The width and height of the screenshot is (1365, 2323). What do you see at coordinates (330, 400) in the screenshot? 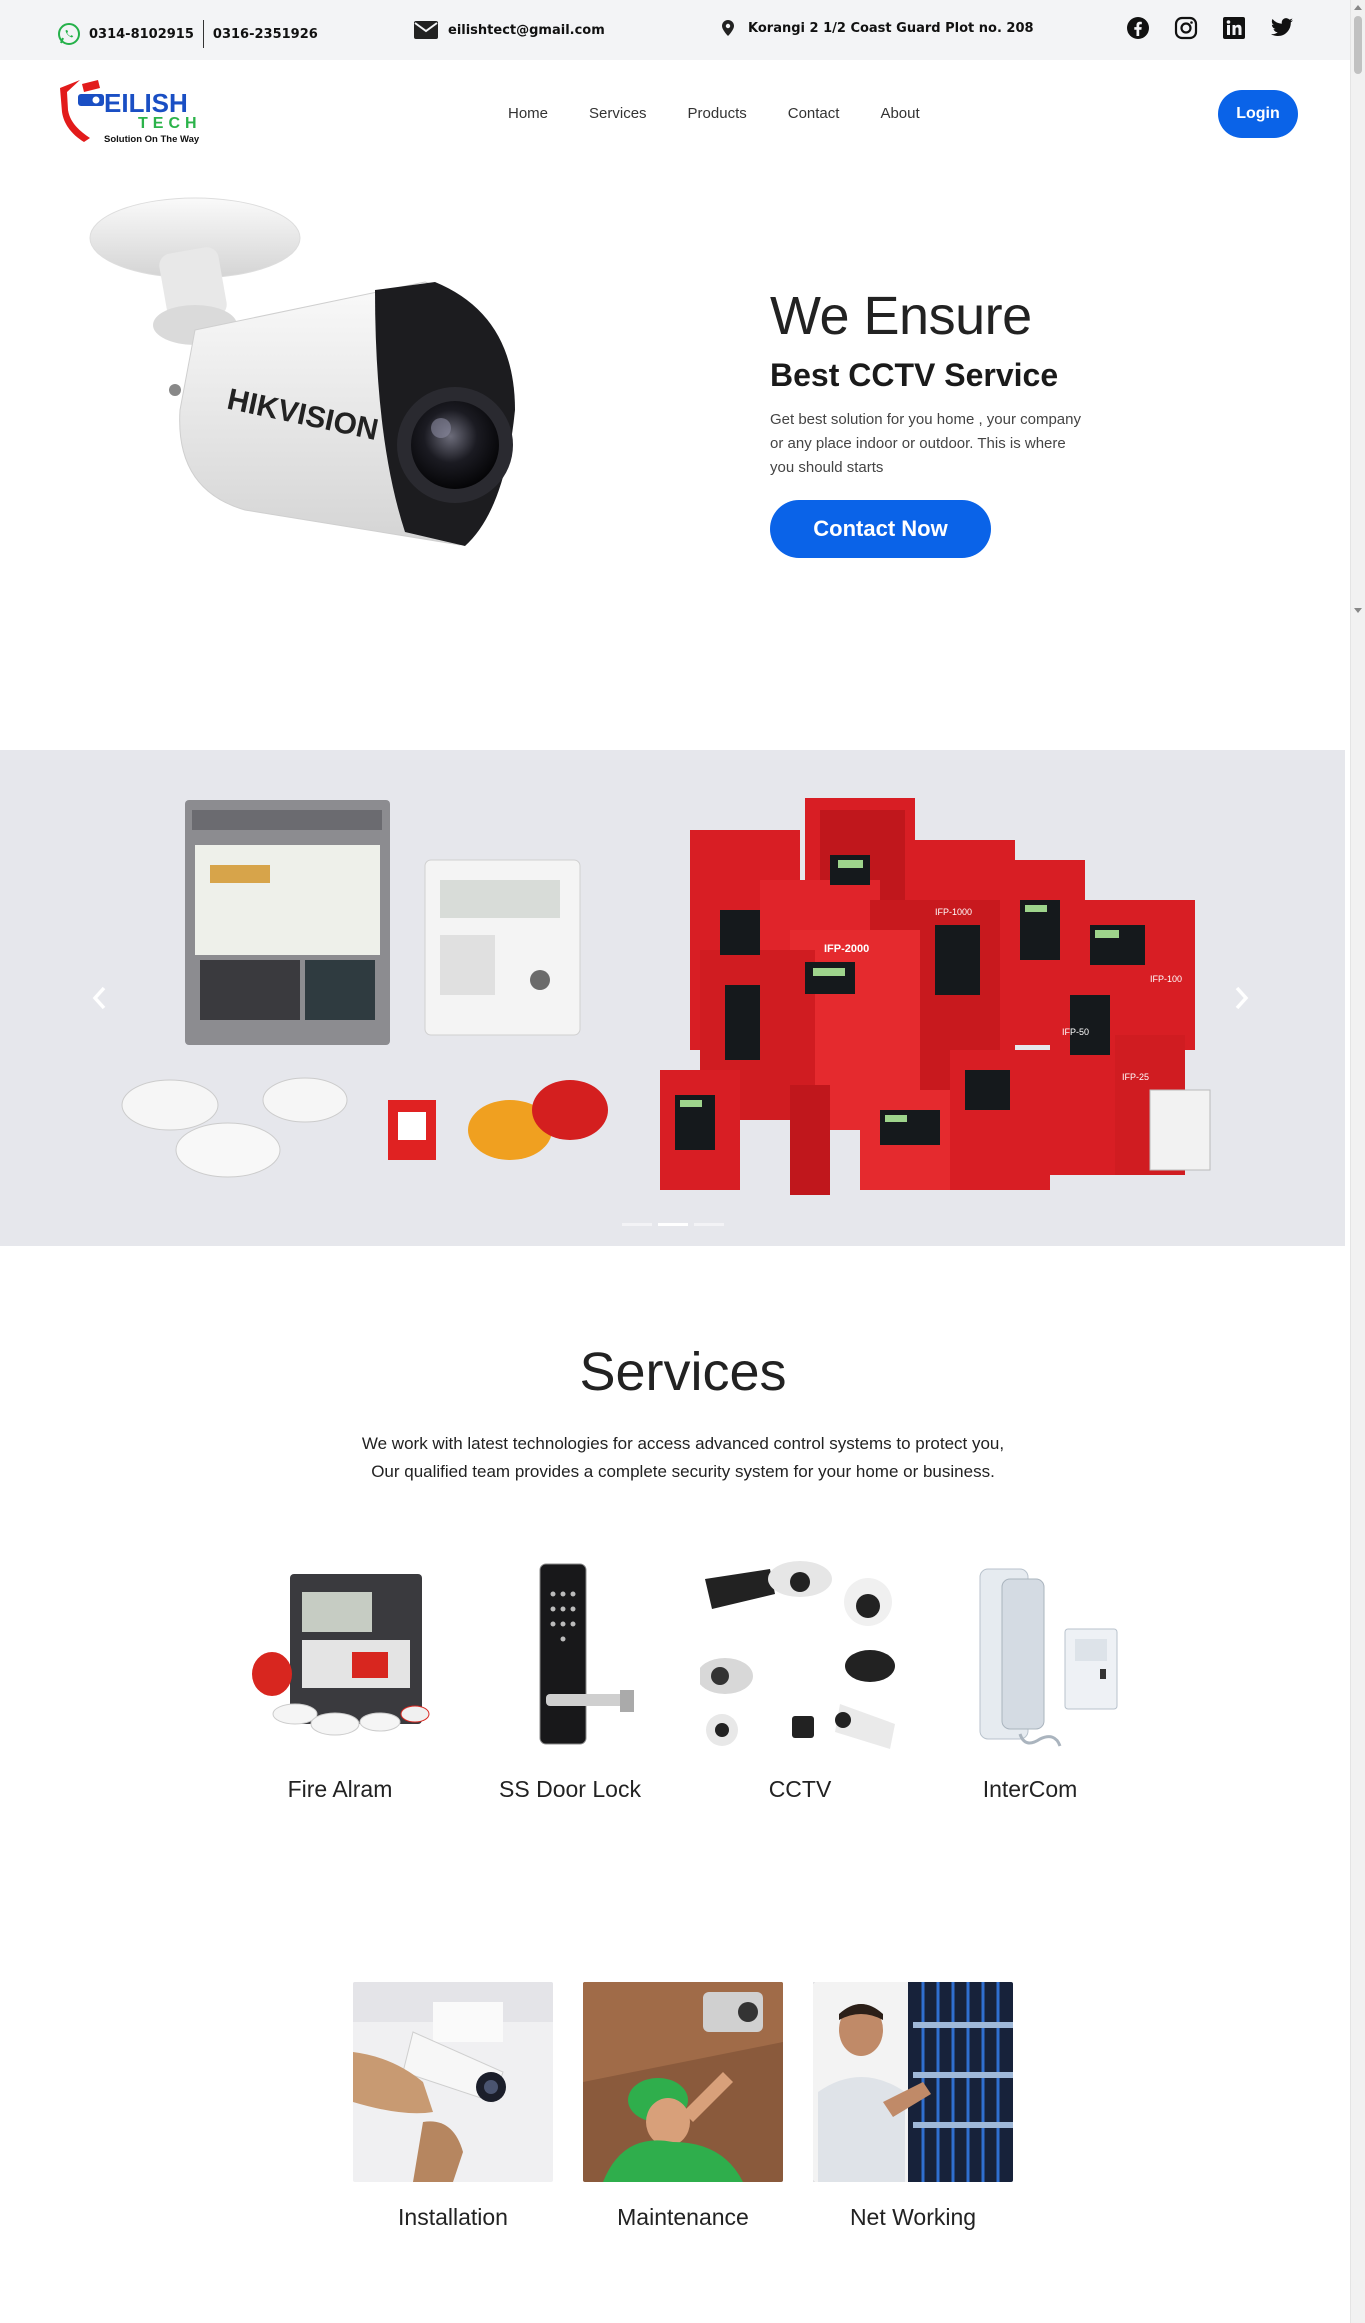
I see `cctv-camera-image: HIKVISION` at bounding box center [330, 400].